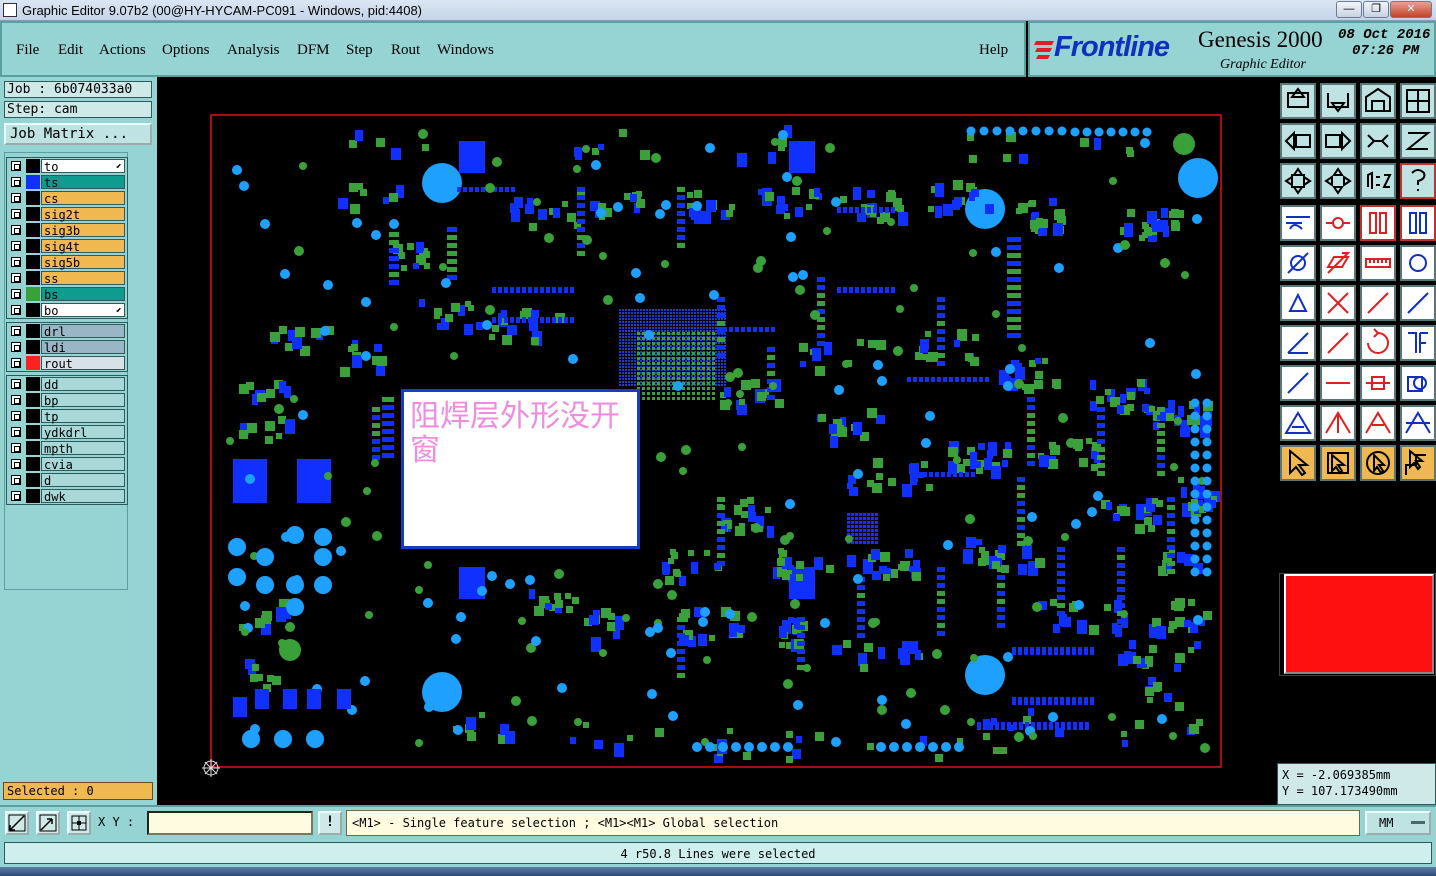  I want to click on tool-button-select, so click(1298, 463).